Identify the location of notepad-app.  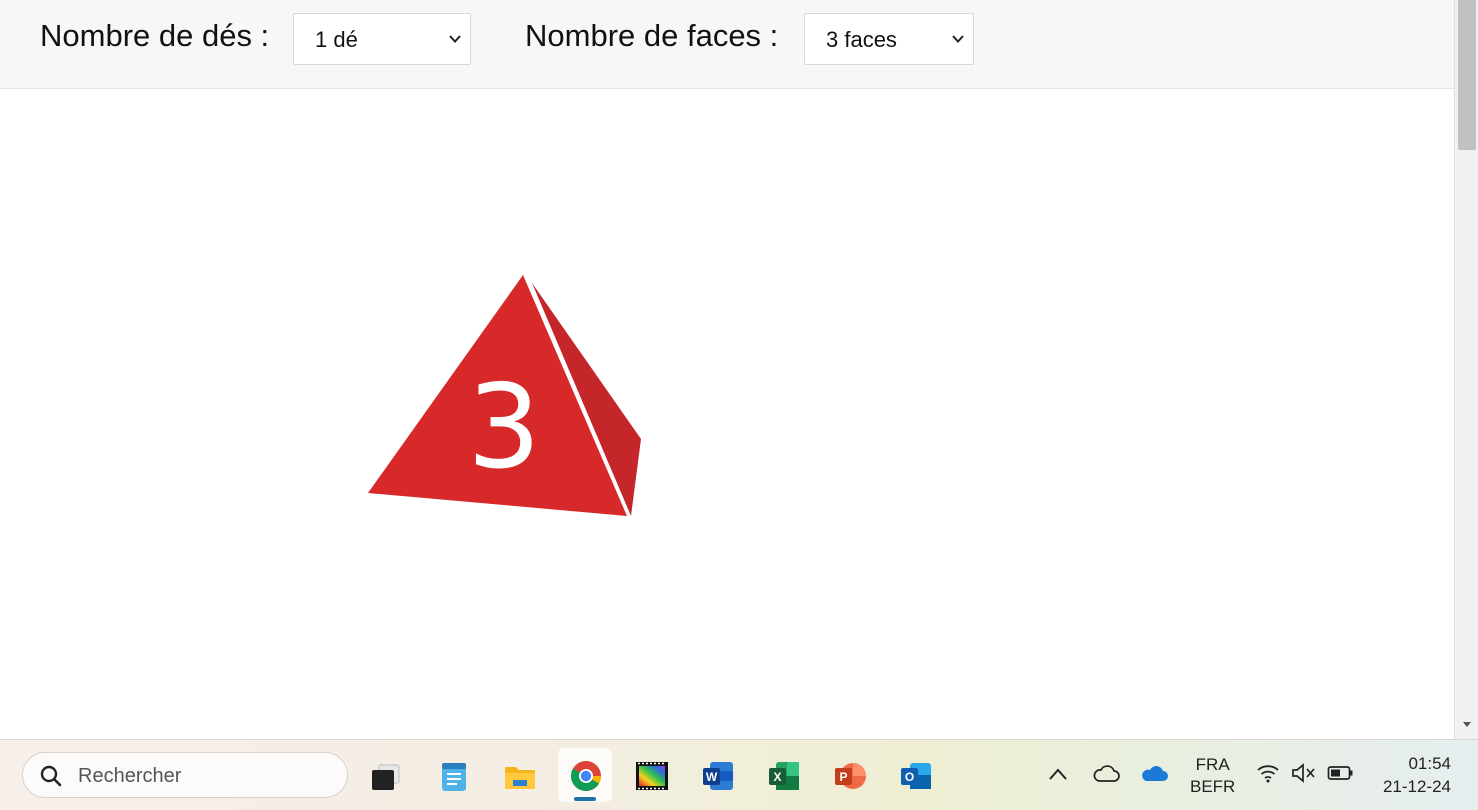
(453, 775).